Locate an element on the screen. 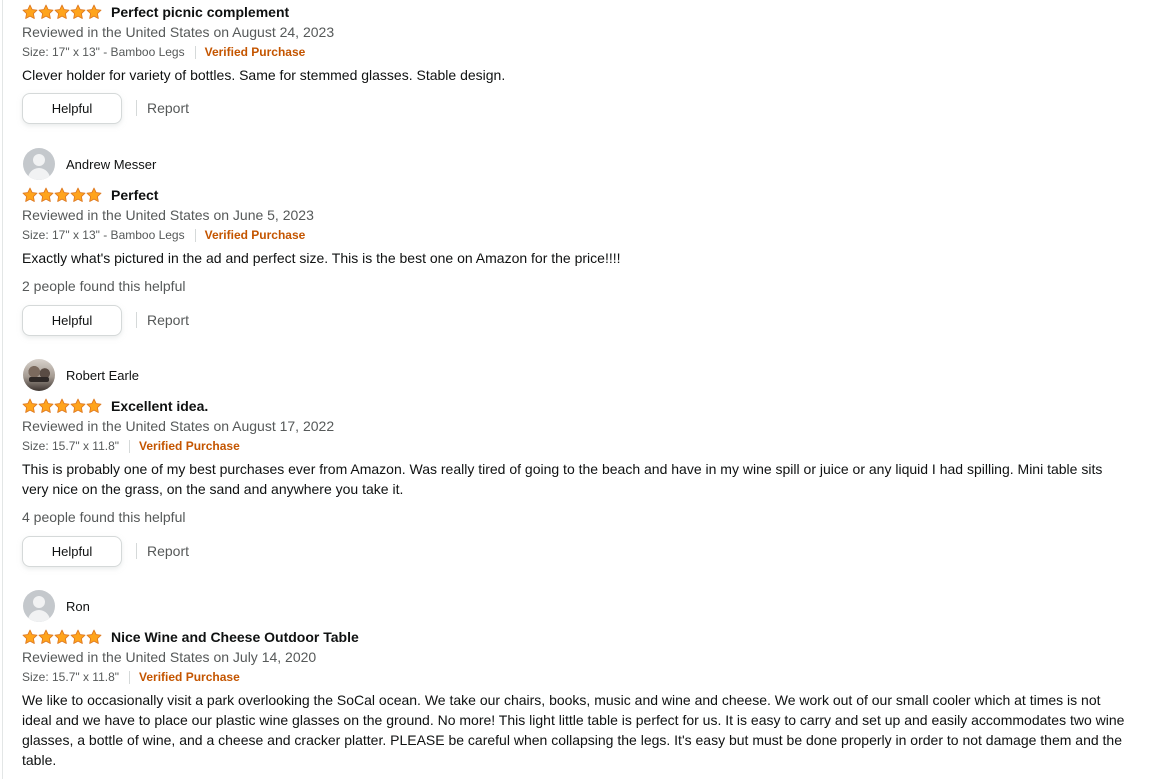  review-title-row: Perfect is located at coordinates (577, 195).